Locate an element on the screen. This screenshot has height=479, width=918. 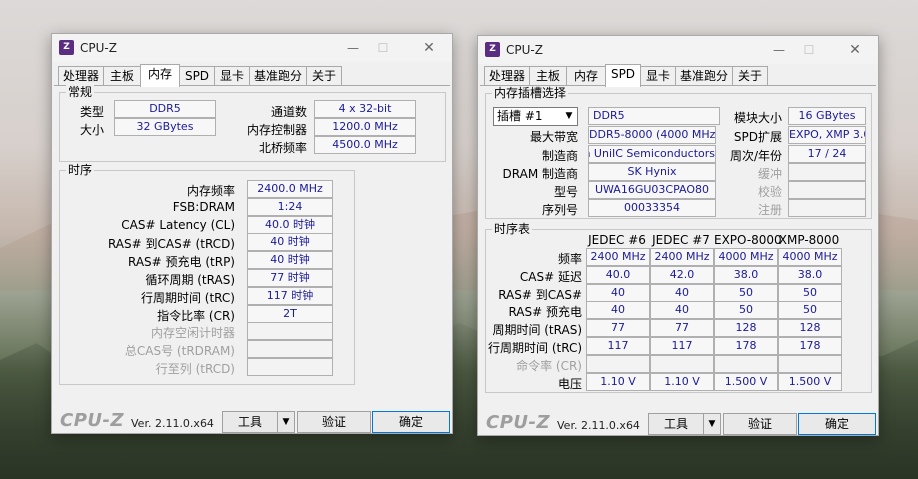
dram-manufacturer-value: SK Hynix is located at coordinates (652, 172).